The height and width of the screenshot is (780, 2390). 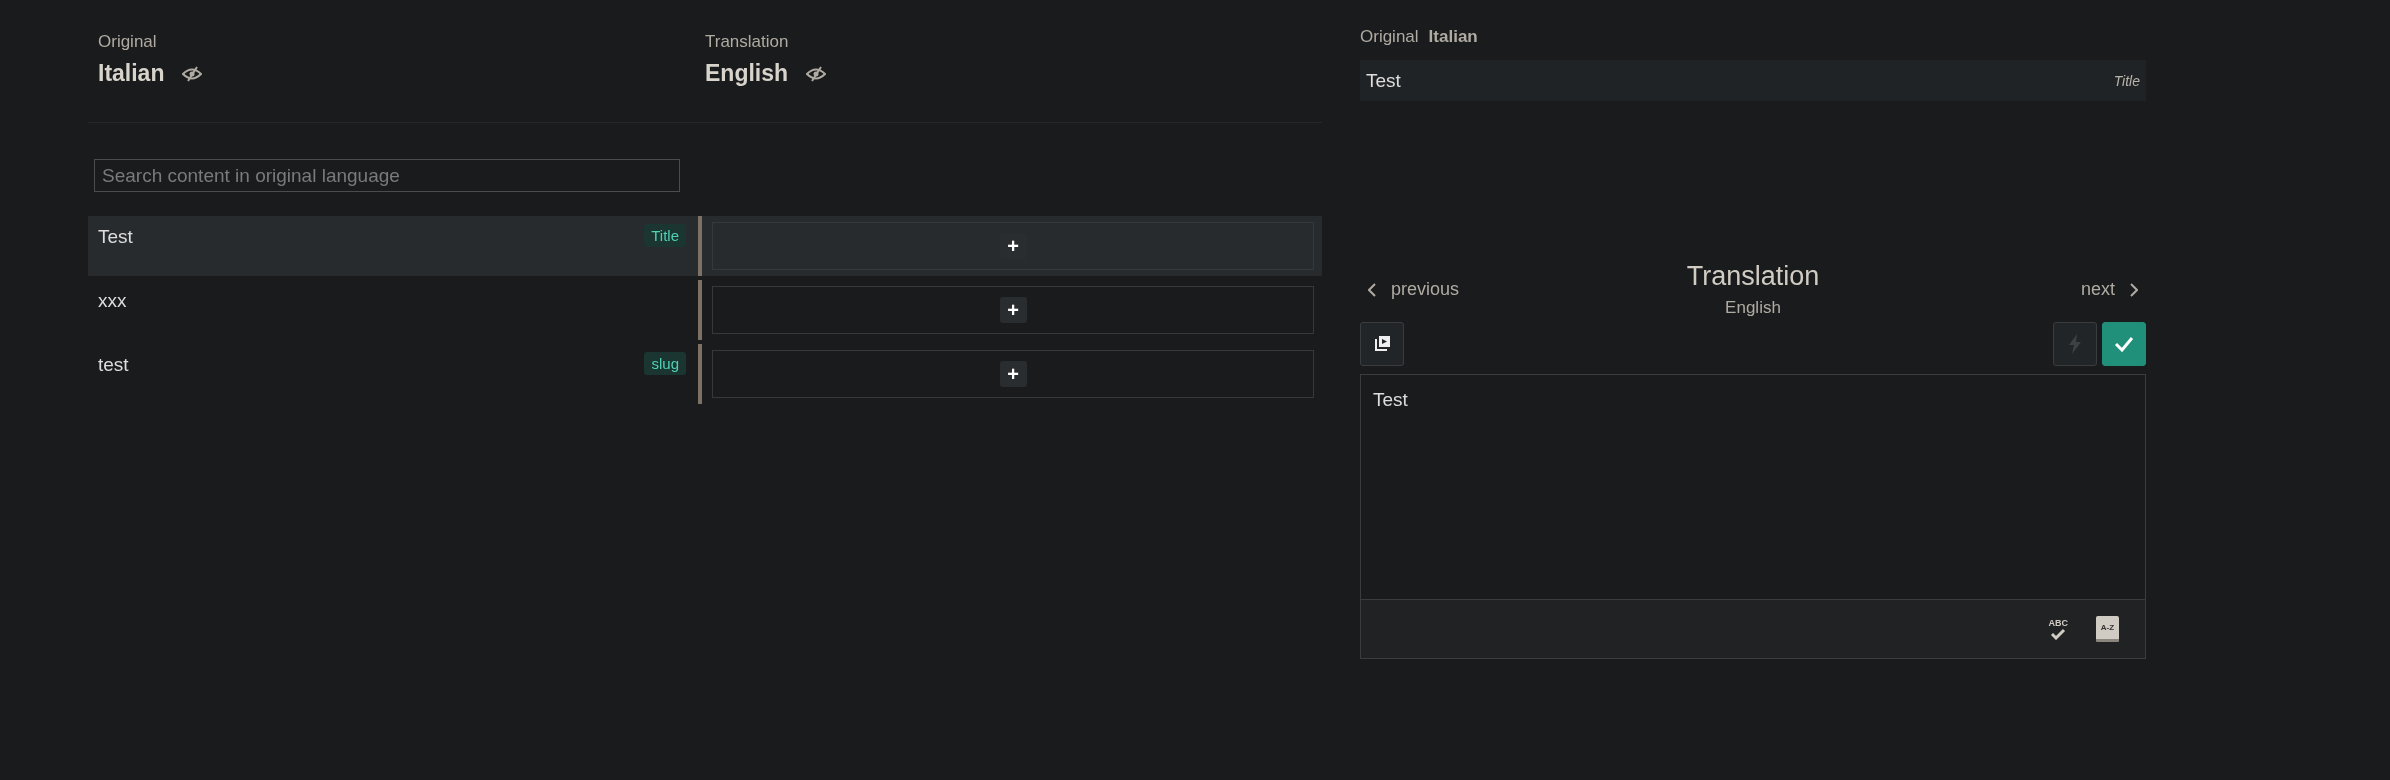 I want to click on source-text: Test, so click(x=115, y=237).